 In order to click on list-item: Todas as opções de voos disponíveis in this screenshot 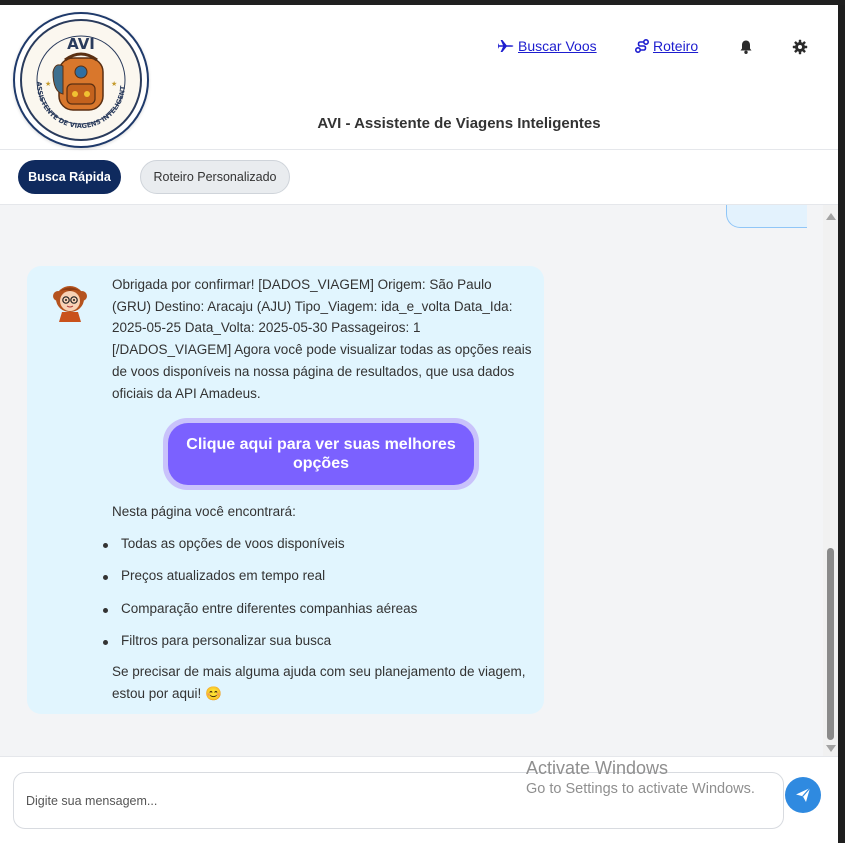, I will do `click(260, 552)`.